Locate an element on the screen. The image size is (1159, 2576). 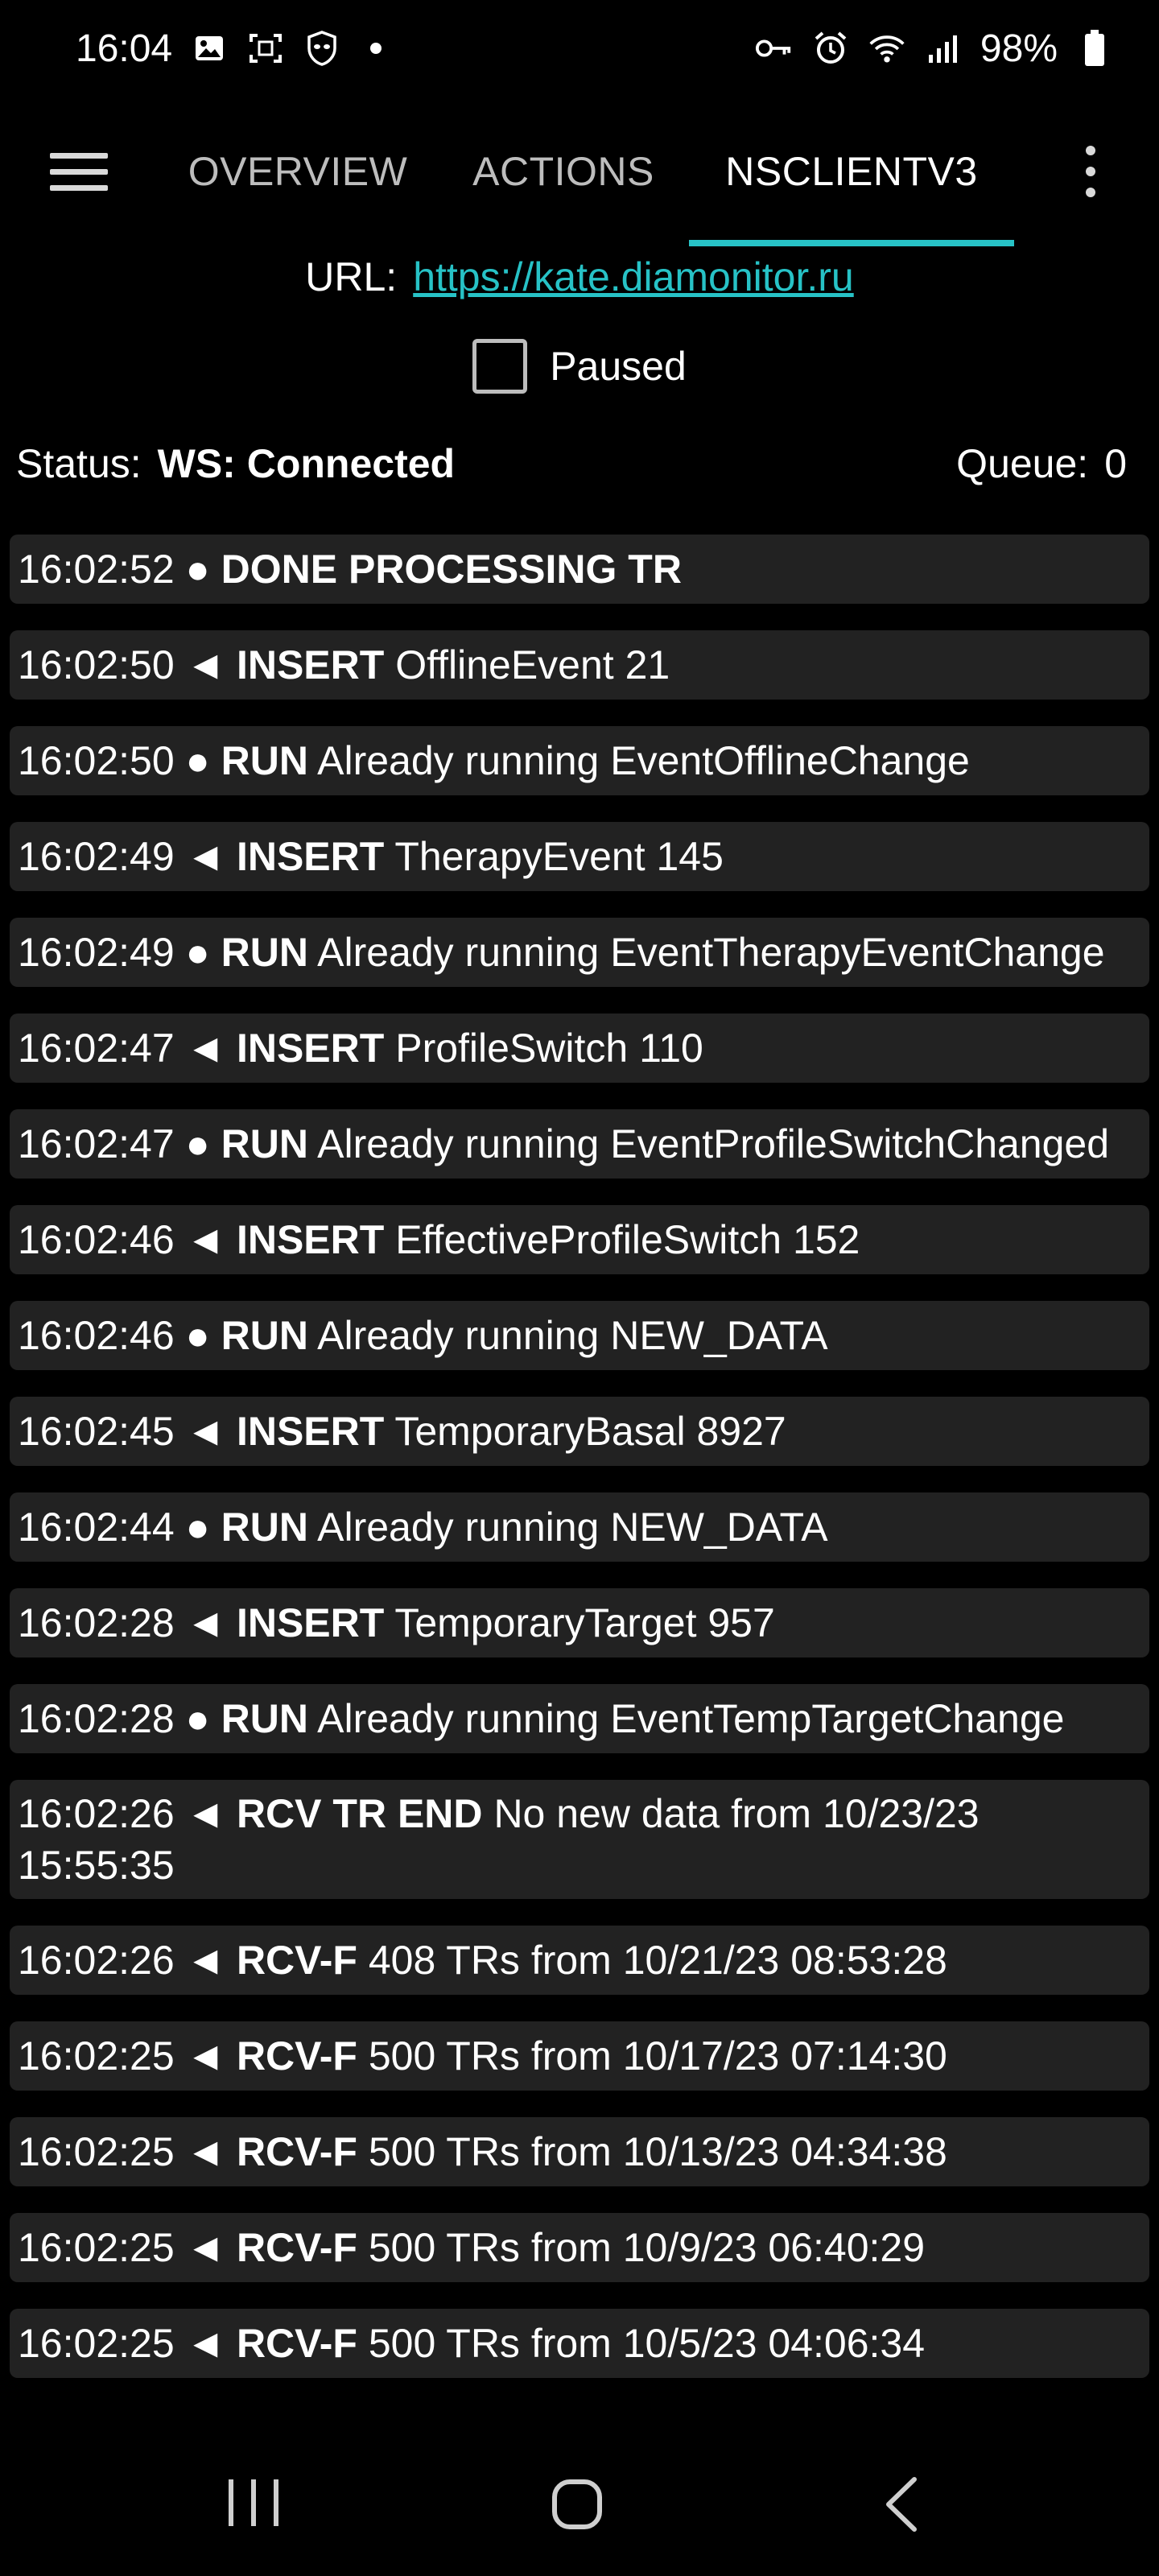
queue-label: Queue: is located at coordinates (1022, 463).